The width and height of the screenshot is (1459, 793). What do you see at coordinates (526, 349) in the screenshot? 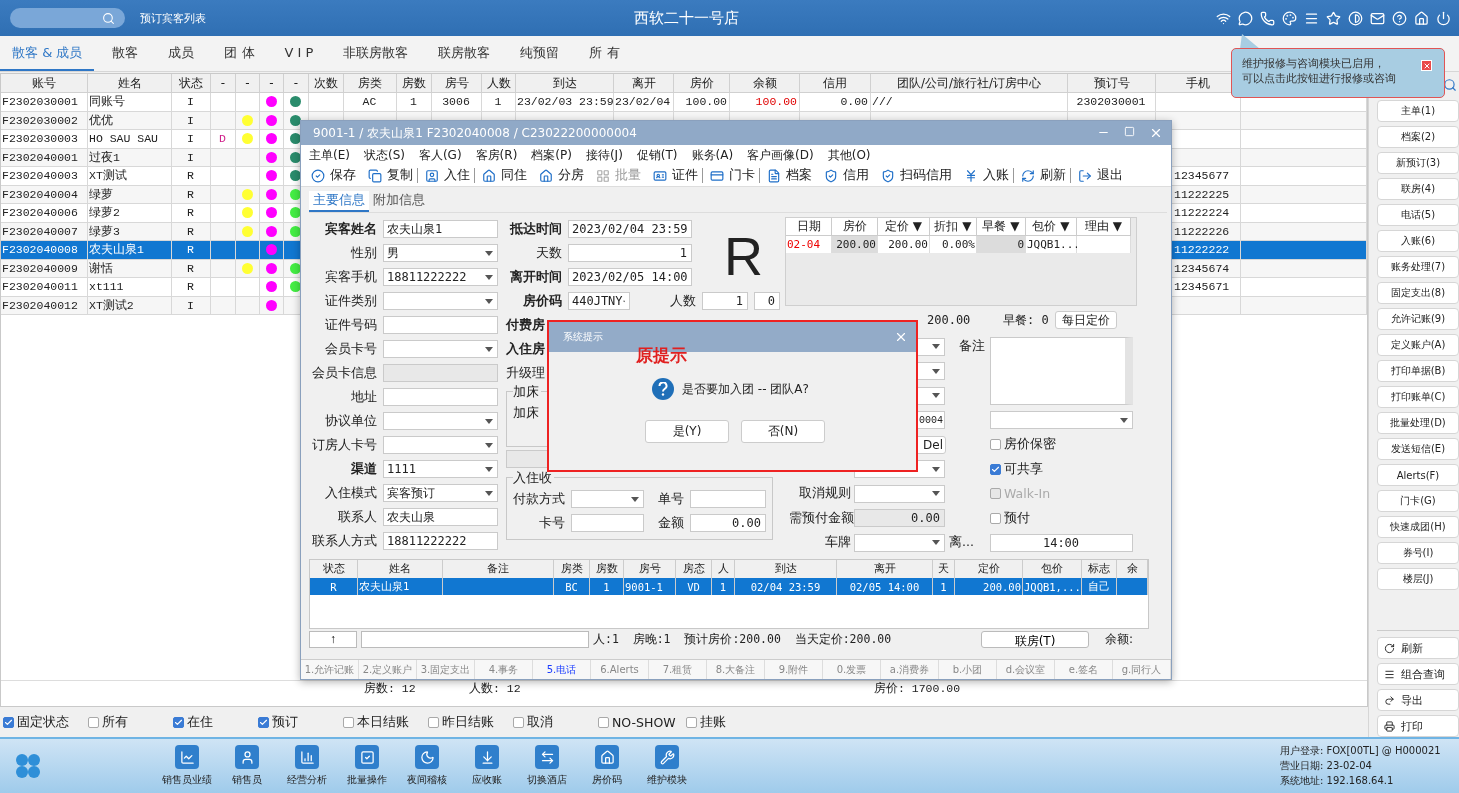
I see `field-label: 入住房` at bounding box center [526, 349].